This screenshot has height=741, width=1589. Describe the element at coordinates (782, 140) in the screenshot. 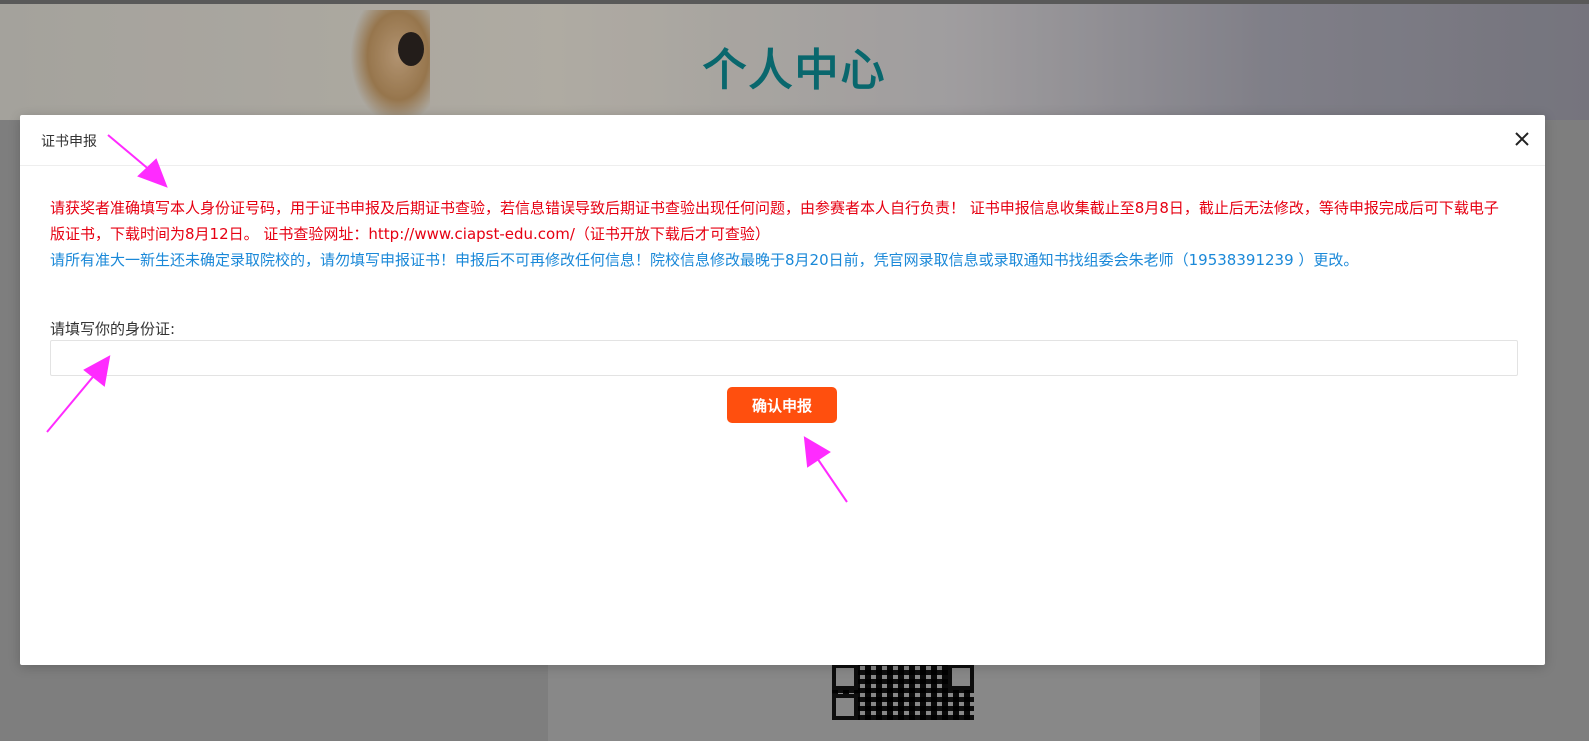

I see `dialog-header: 证书申报` at that location.